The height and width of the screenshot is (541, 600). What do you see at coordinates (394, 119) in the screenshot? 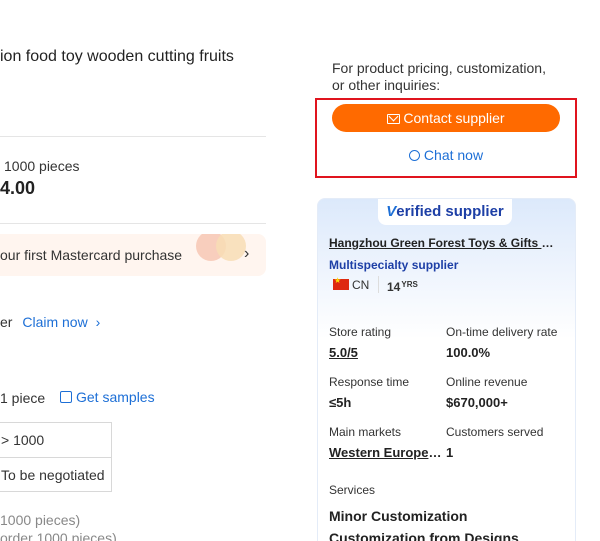
I see `mail-icon` at bounding box center [394, 119].